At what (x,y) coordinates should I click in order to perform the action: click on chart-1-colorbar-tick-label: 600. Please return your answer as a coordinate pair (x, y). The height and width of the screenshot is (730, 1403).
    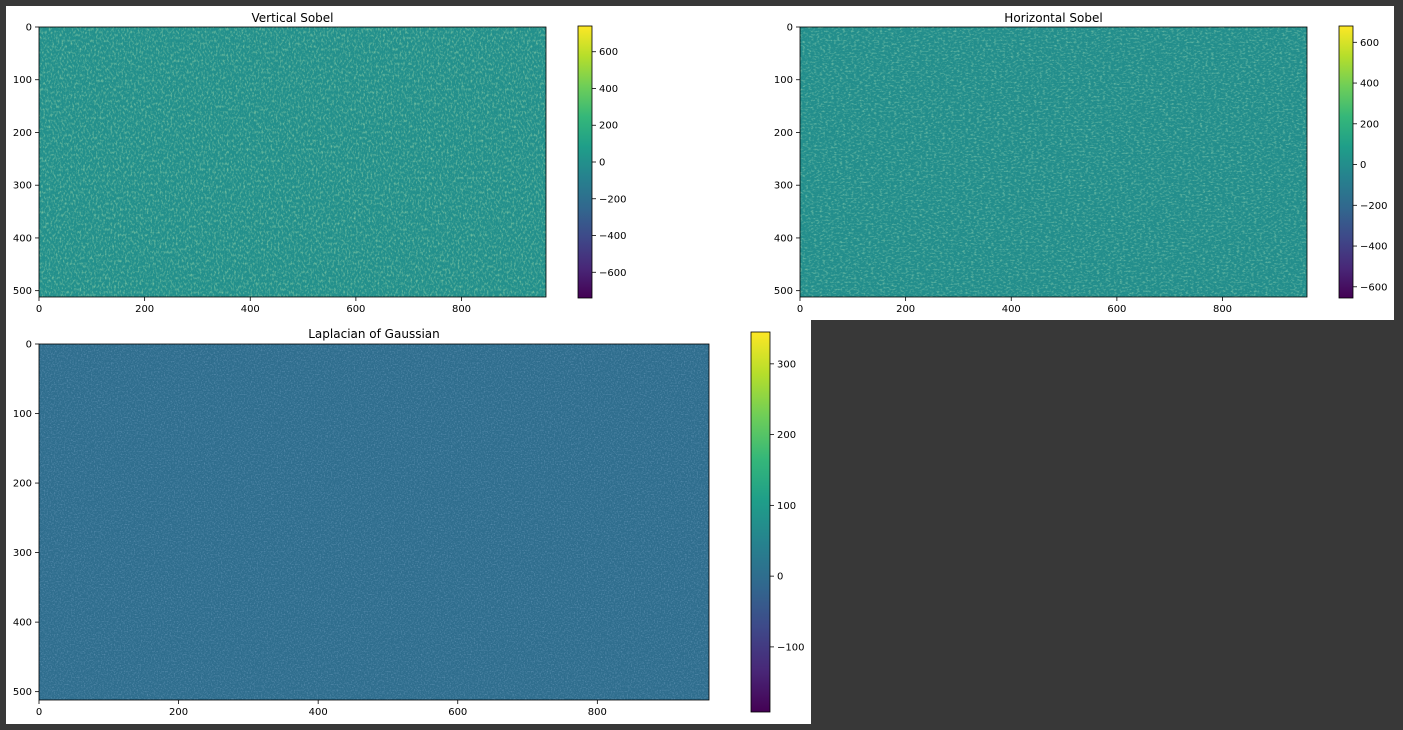
    Looking at the image, I should click on (608, 52).